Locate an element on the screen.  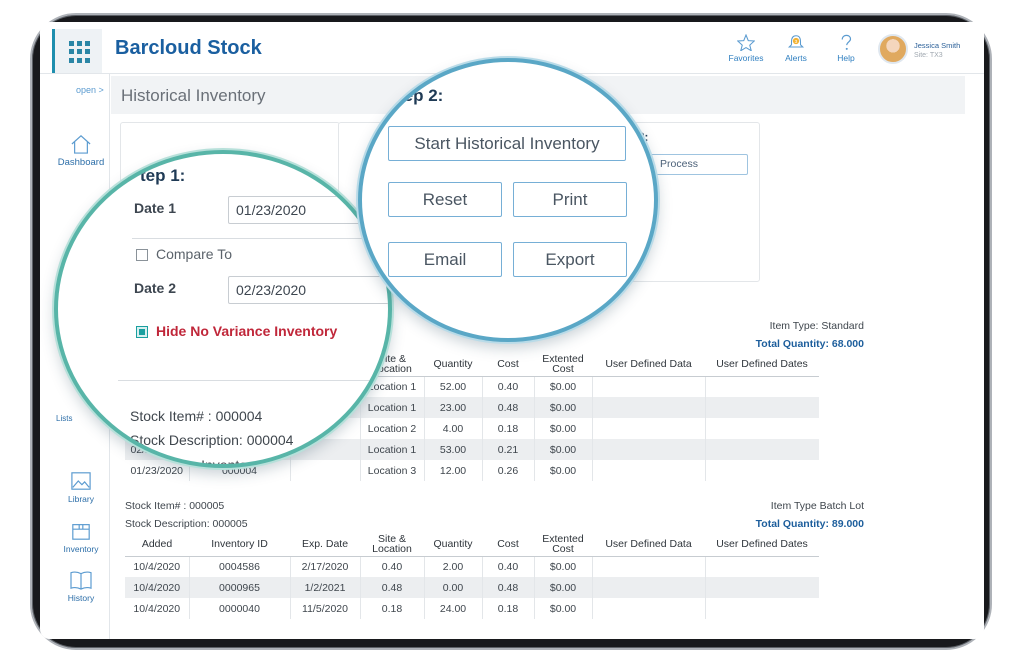
cell-exp-date: 1/2/2021 is located at coordinates (324, 587).